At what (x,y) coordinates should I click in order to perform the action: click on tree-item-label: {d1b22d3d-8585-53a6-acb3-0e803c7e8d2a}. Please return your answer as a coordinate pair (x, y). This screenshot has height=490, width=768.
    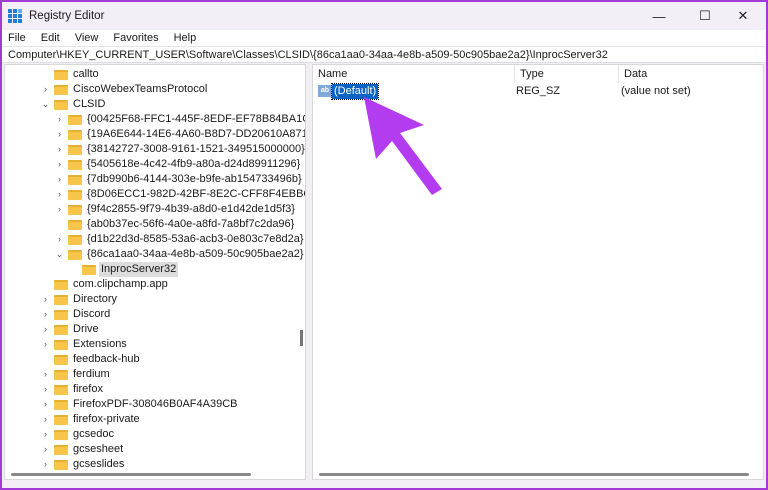
    Looking at the image, I should click on (195, 239).